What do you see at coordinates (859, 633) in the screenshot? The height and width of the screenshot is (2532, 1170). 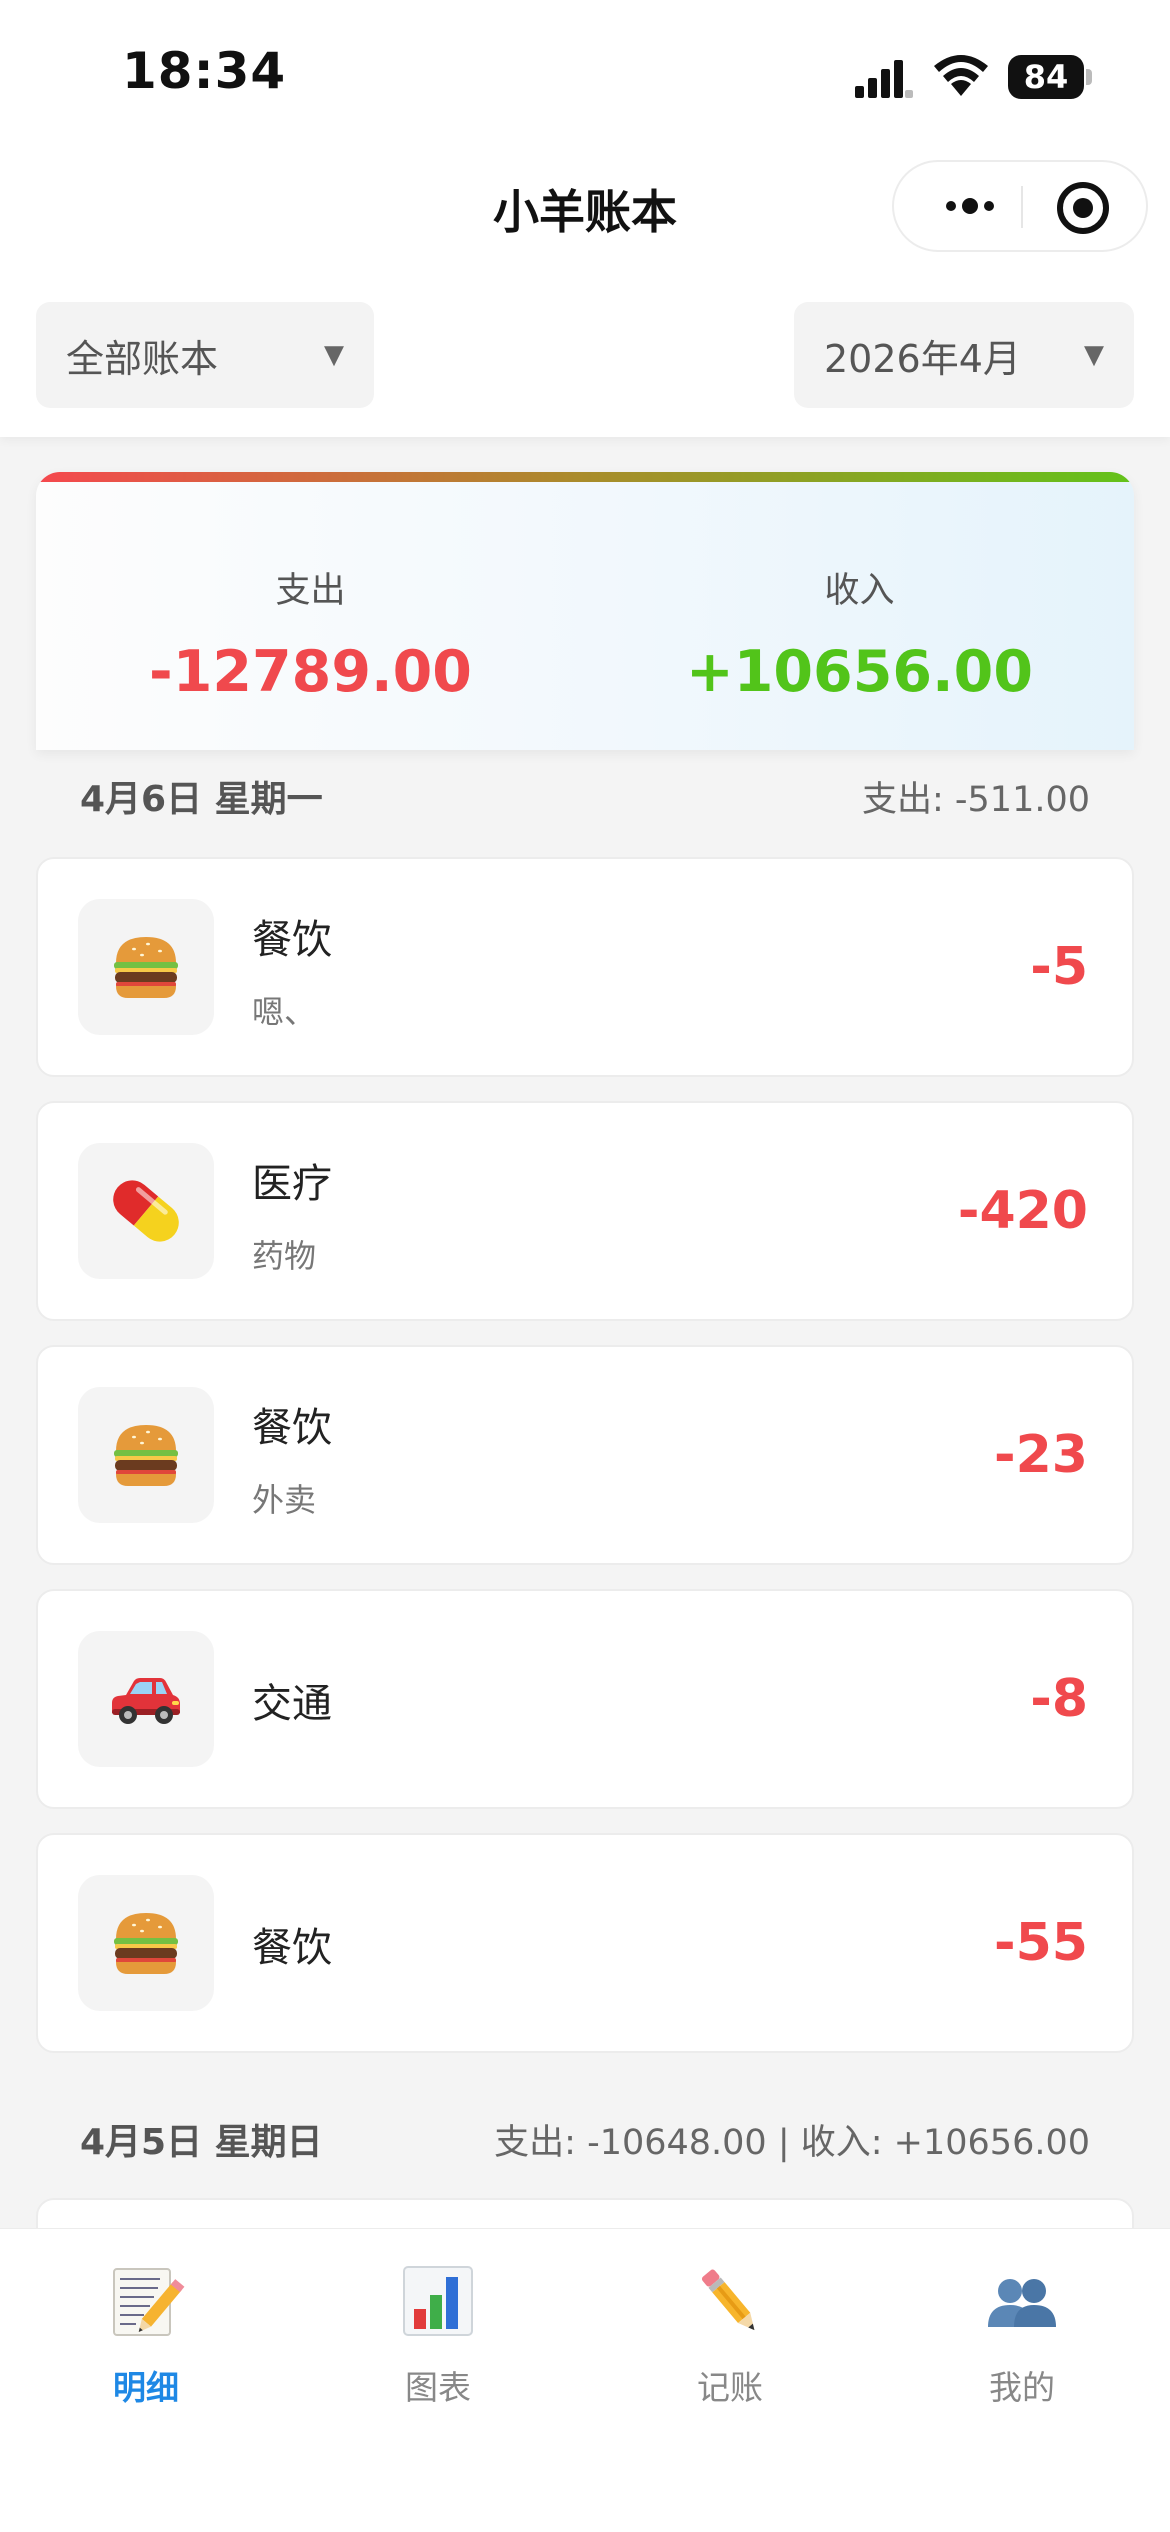 I see `income-summary: 收入 +10656.00` at bounding box center [859, 633].